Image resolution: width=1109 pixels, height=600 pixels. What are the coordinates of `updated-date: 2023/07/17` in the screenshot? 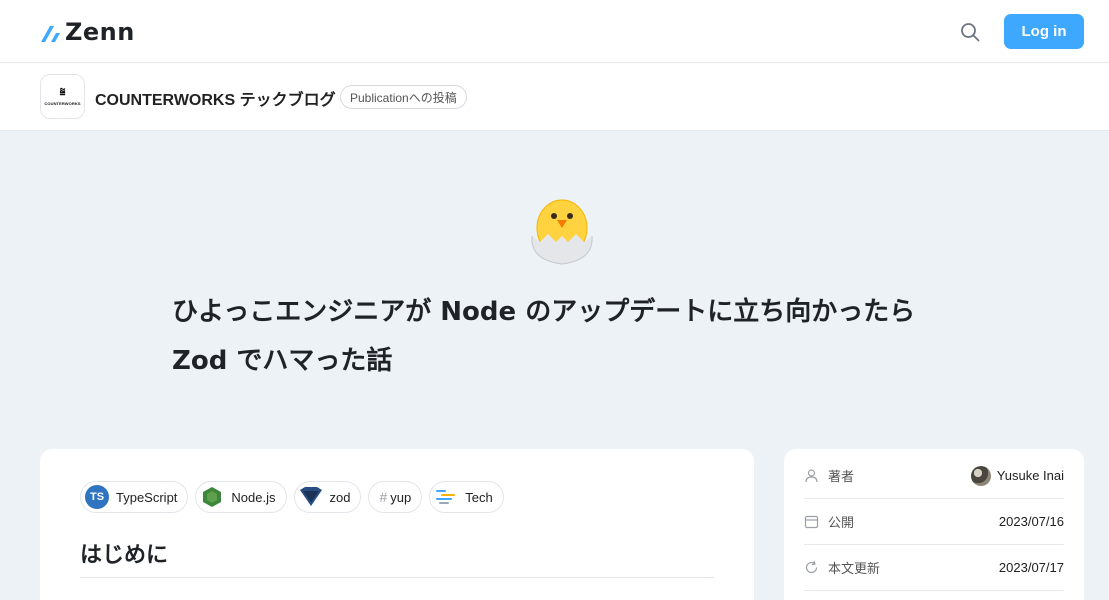 It's located at (1031, 567).